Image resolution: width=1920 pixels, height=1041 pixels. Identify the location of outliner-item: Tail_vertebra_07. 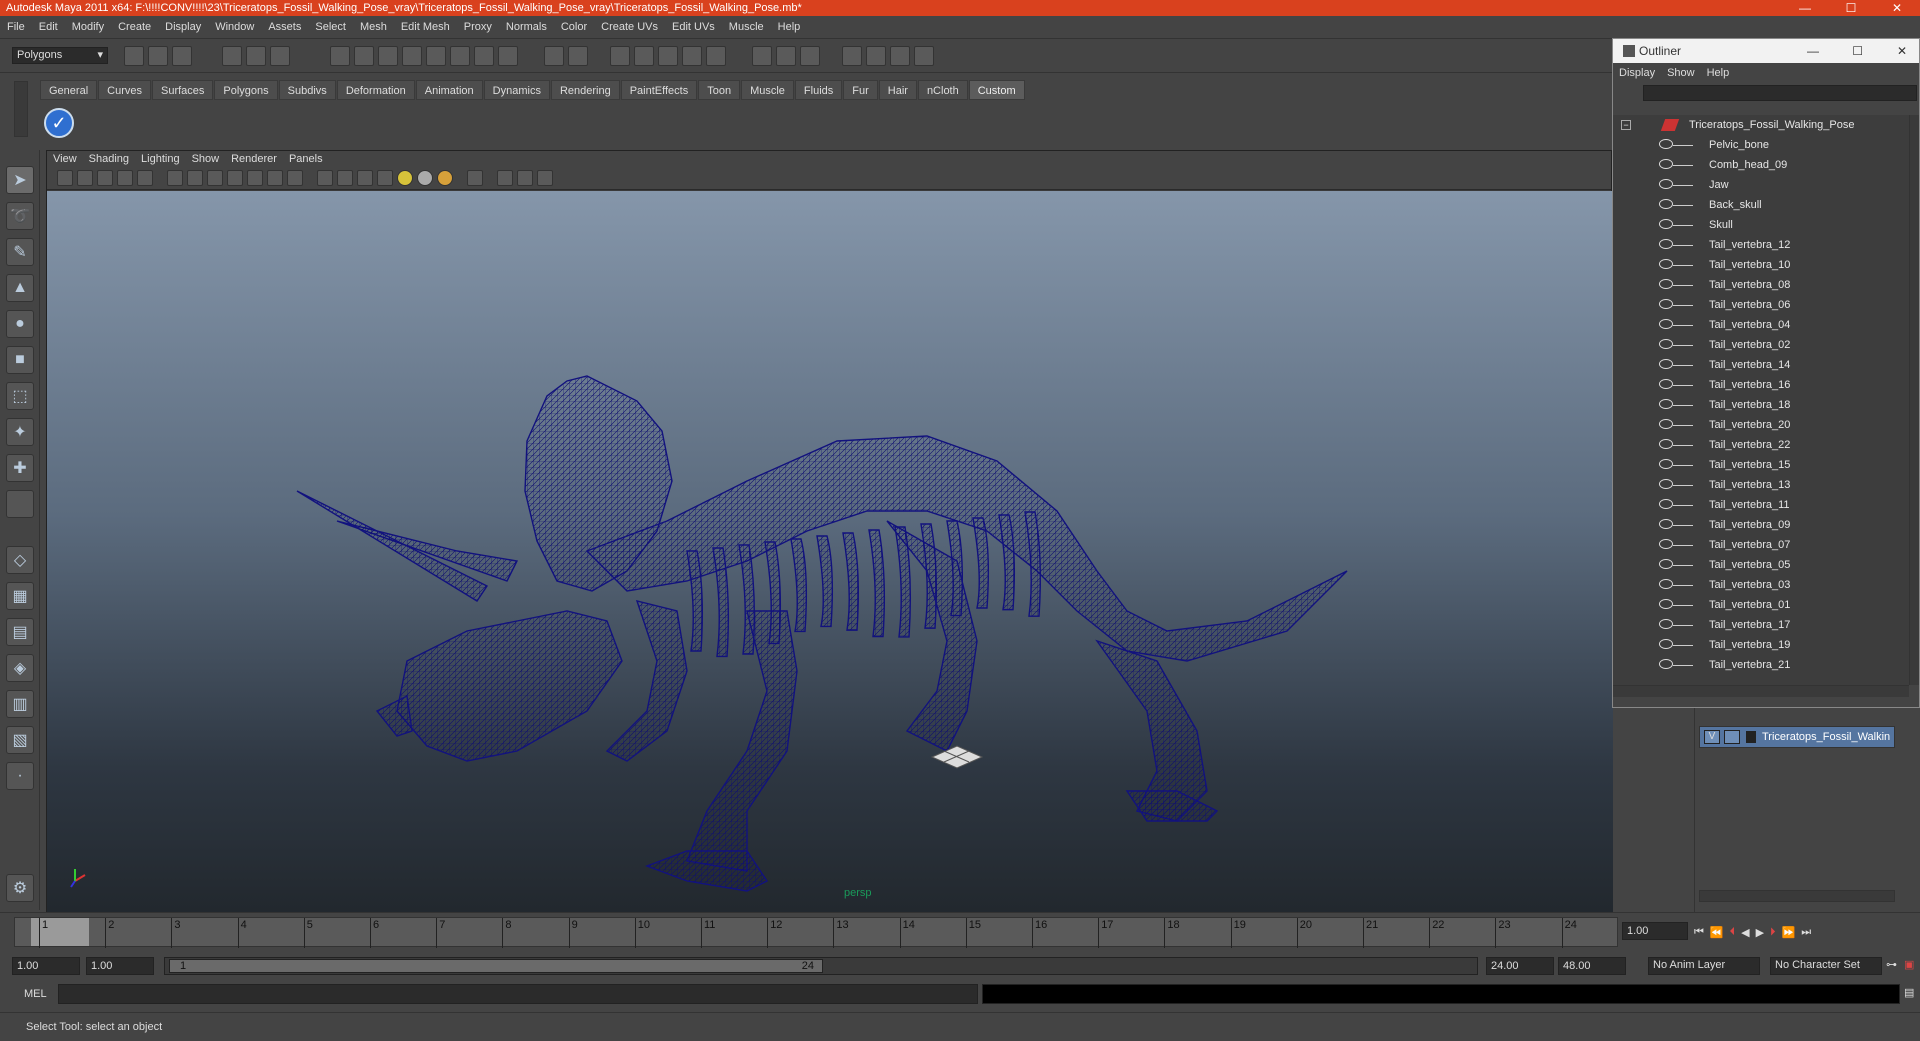
(1761, 545).